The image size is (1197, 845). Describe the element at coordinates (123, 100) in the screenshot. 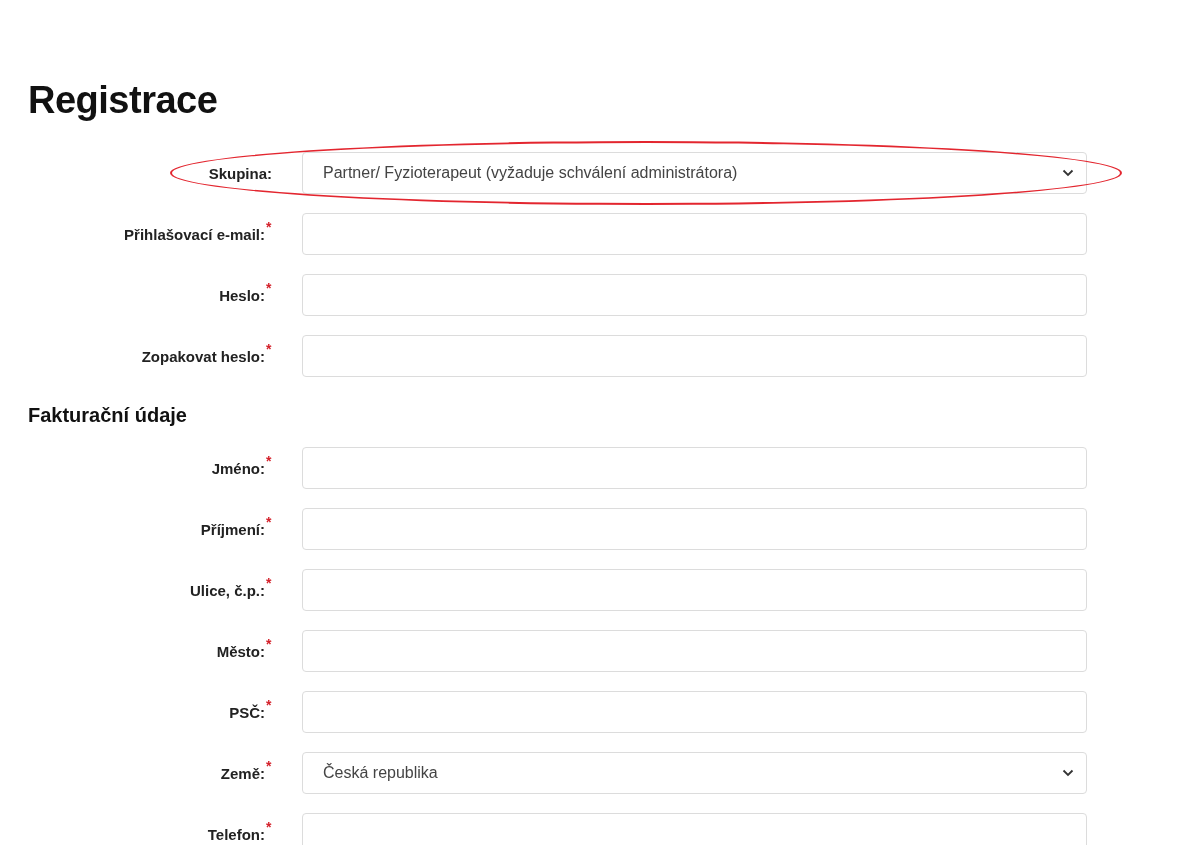

I see `page-title: Registrace` at that location.